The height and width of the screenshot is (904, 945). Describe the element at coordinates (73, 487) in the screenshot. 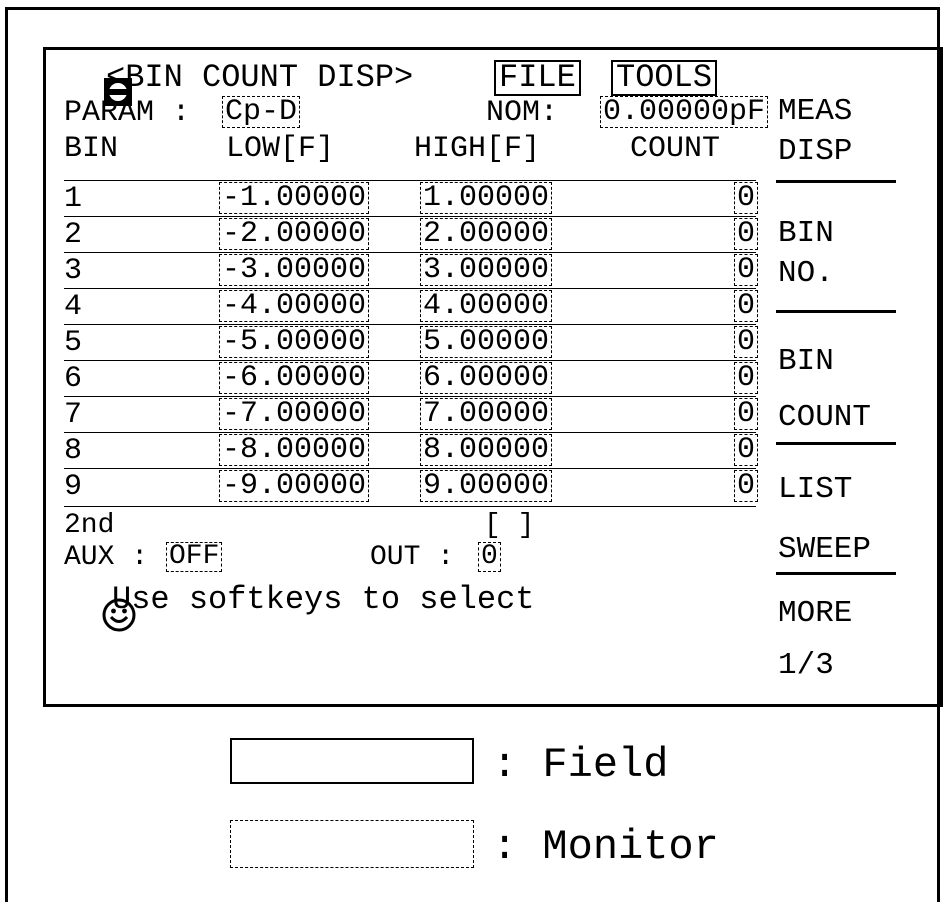

I see `bin-number: 9` at that location.